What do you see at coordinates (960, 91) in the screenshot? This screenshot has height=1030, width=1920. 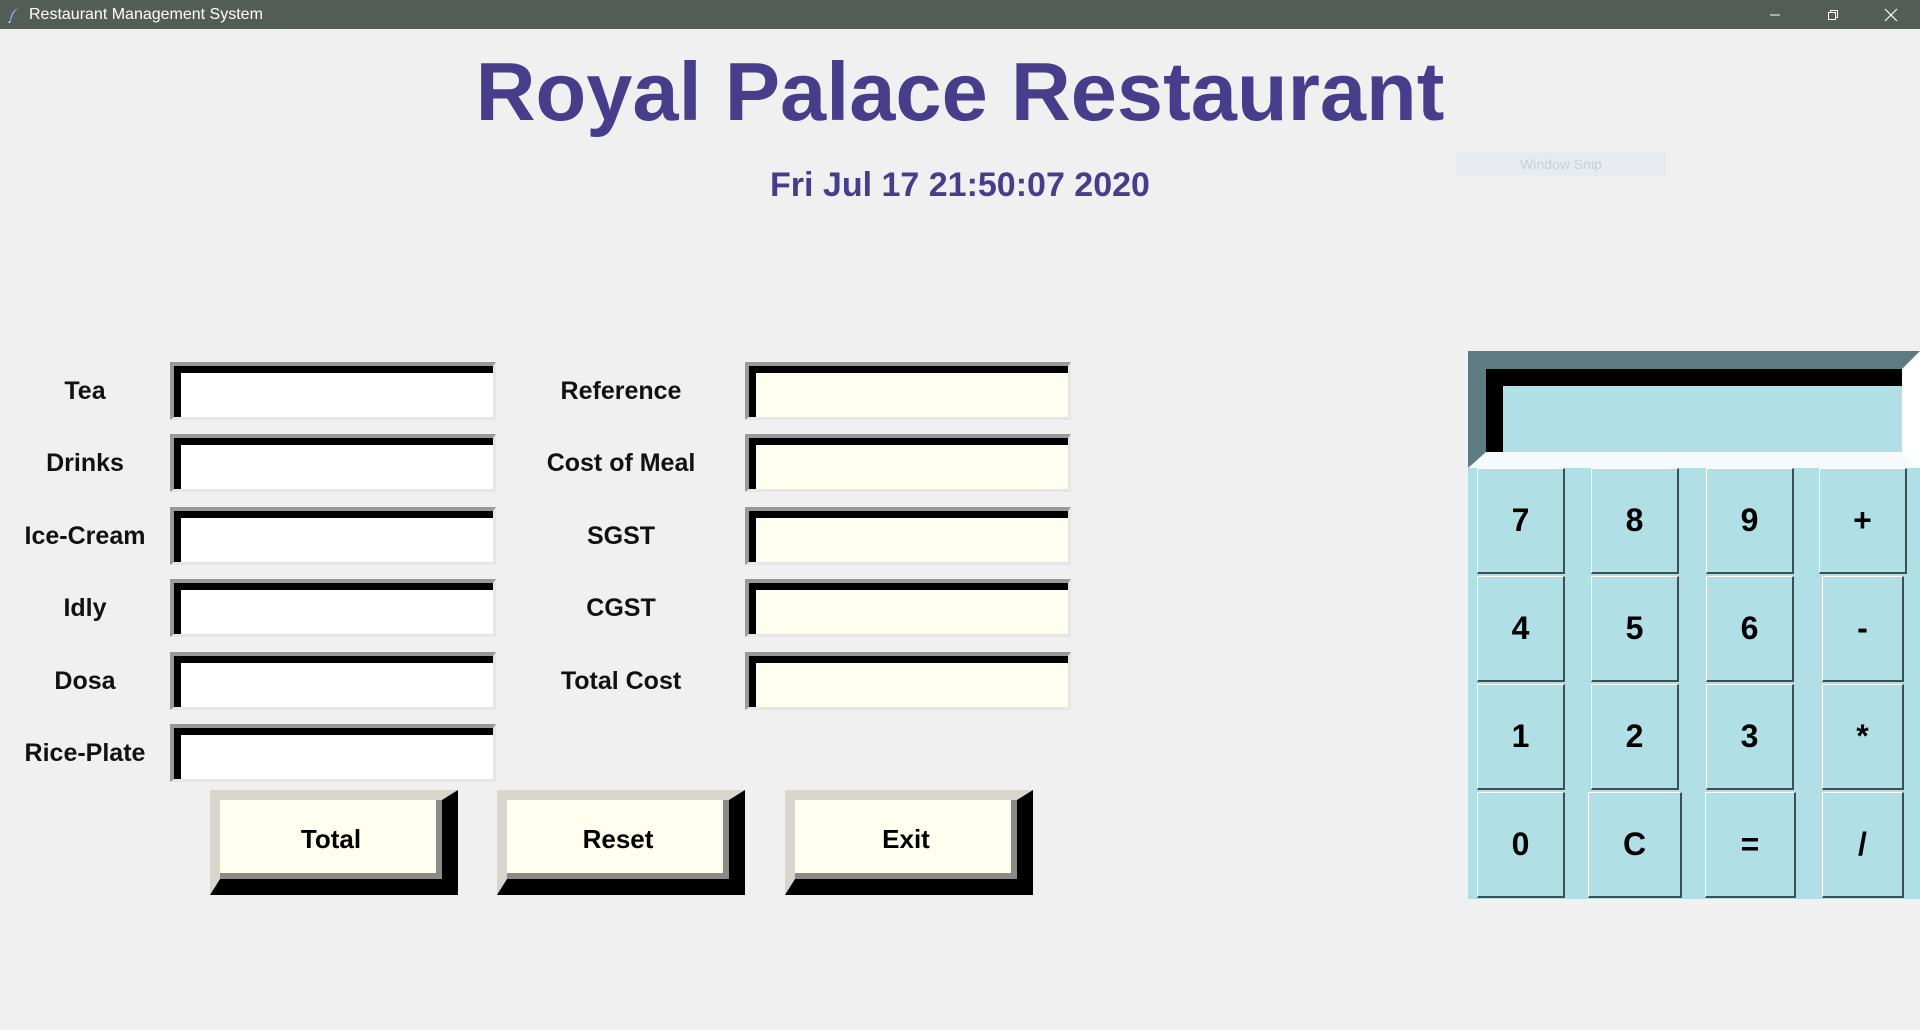 I see `restaurant-title: Royal Palace Restaurant` at bounding box center [960, 91].